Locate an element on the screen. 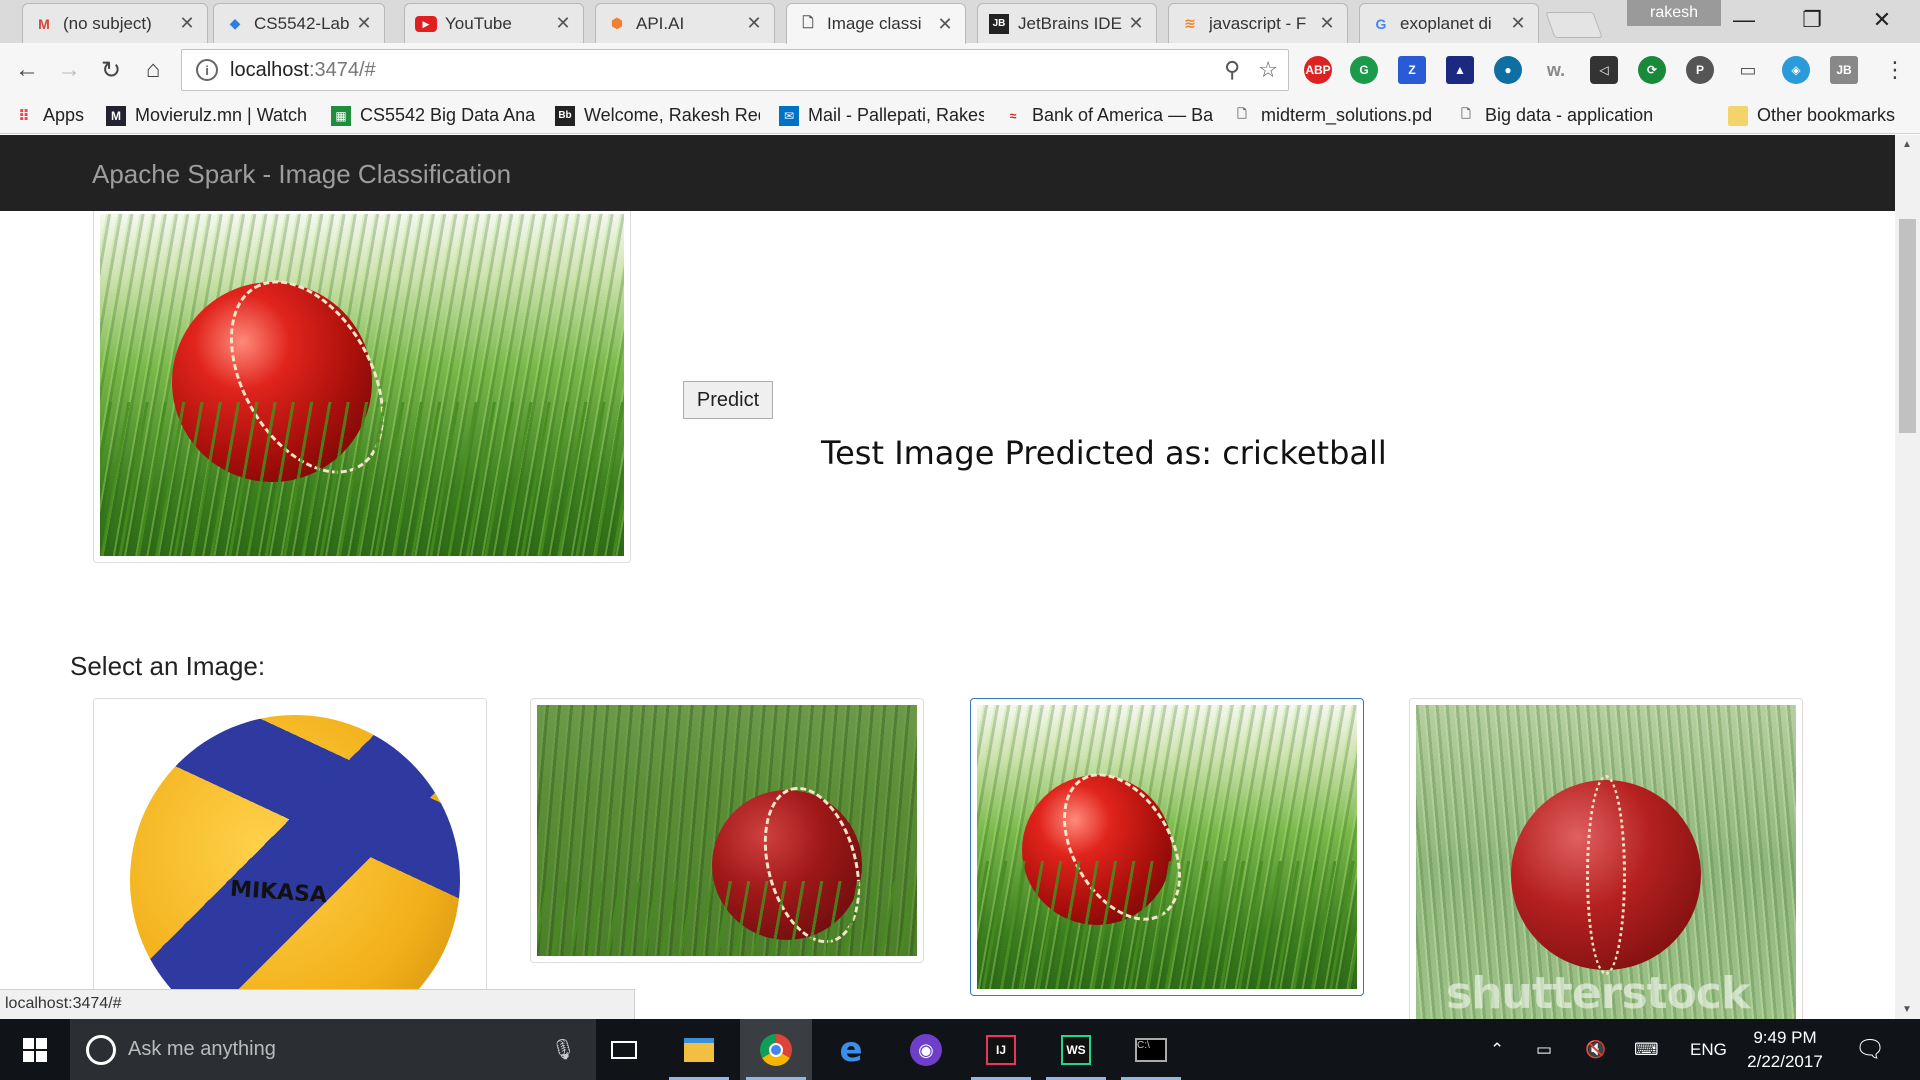 This screenshot has height=1080, width=1920. address-url: localhost:3474/# is located at coordinates (303, 69).